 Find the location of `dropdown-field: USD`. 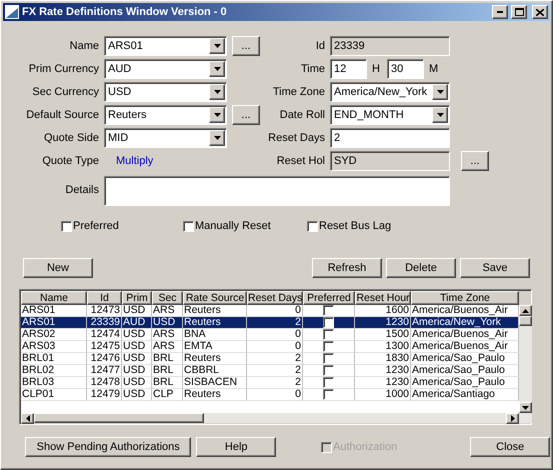

dropdown-field: USD is located at coordinates (165, 92).